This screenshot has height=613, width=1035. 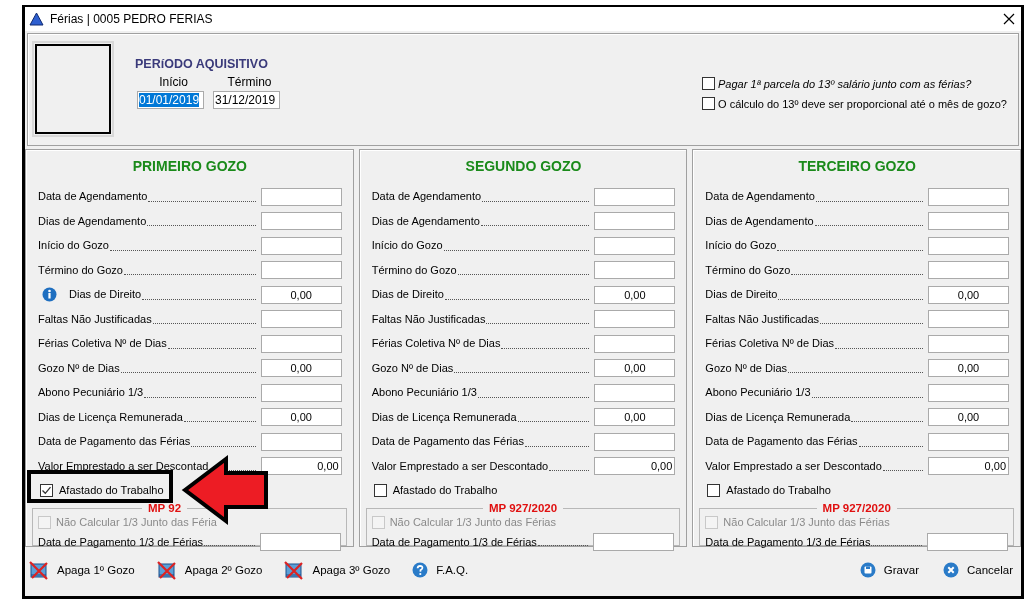 What do you see at coordinates (856, 508) in the screenshot?
I see `group-title: MP 927/2020` at bounding box center [856, 508].